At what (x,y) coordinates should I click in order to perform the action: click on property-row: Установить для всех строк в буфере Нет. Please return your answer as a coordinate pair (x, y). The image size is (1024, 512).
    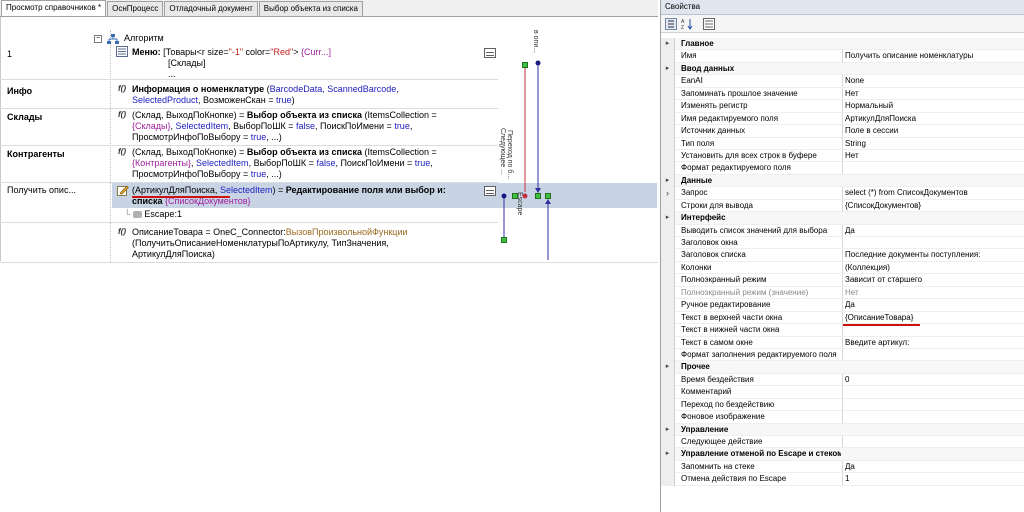
    Looking at the image, I should click on (842, 156).